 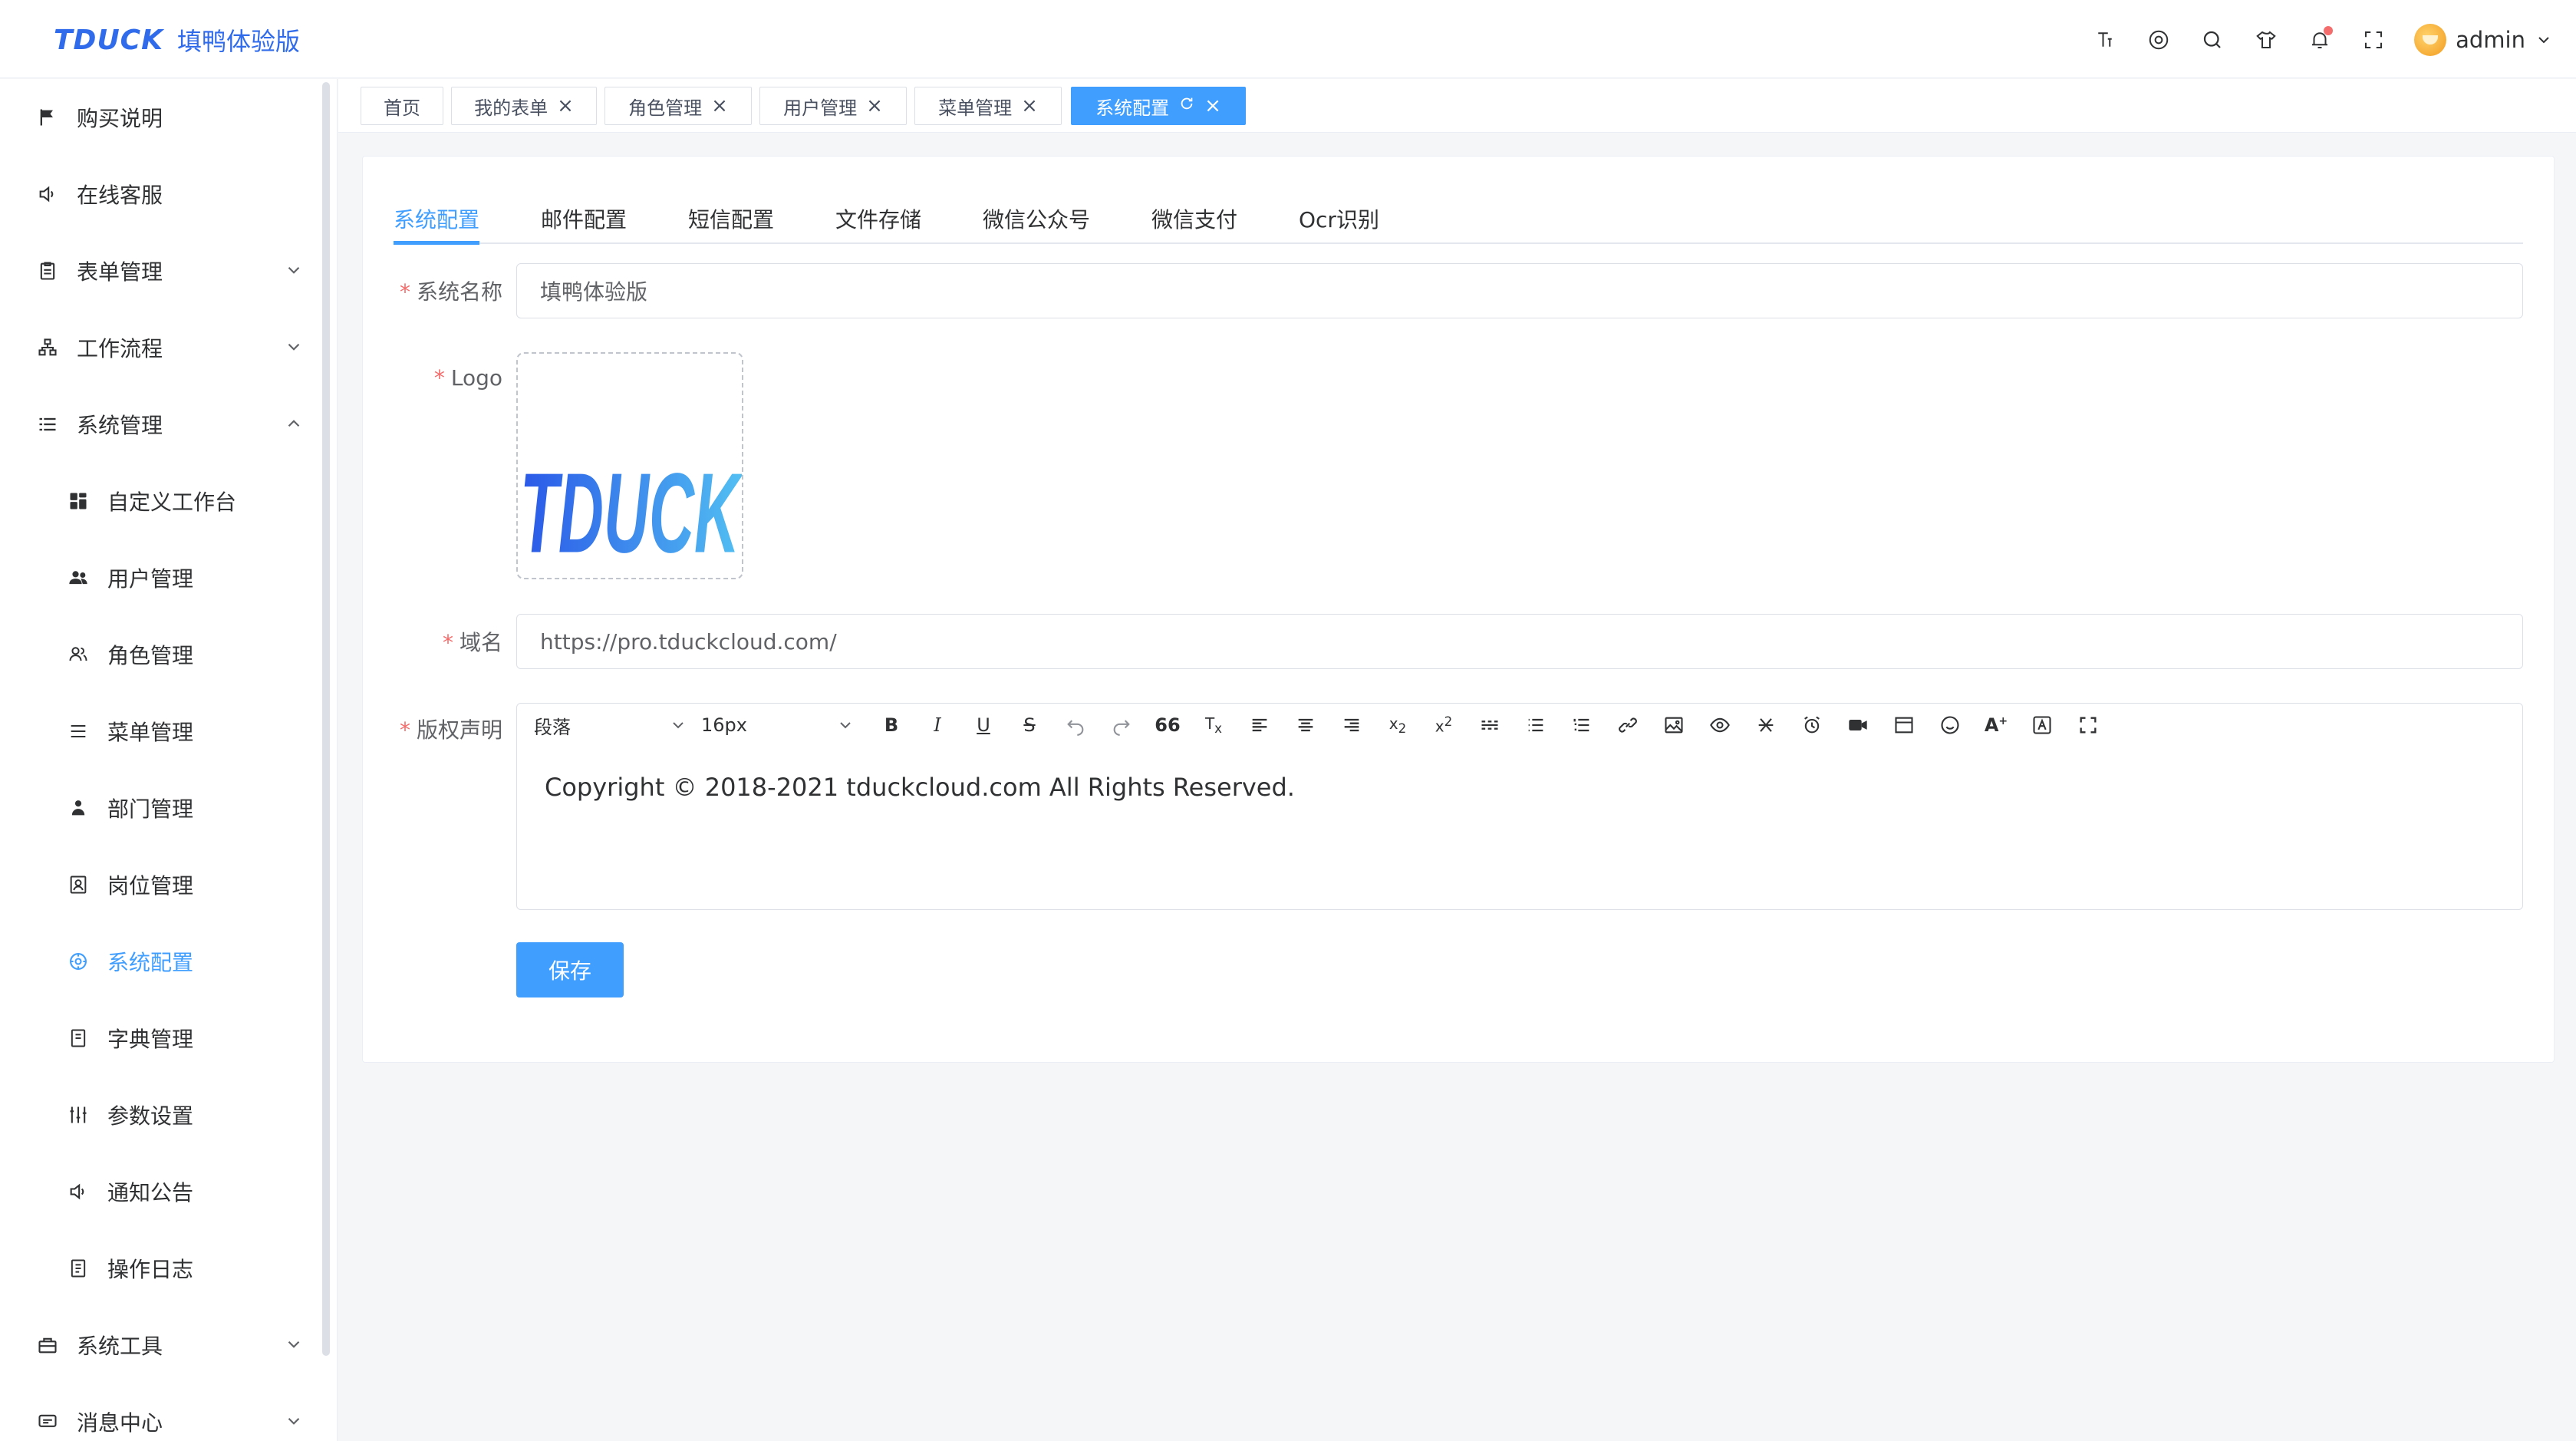 I want to click on message-icon, so click(x=47, y=1422).